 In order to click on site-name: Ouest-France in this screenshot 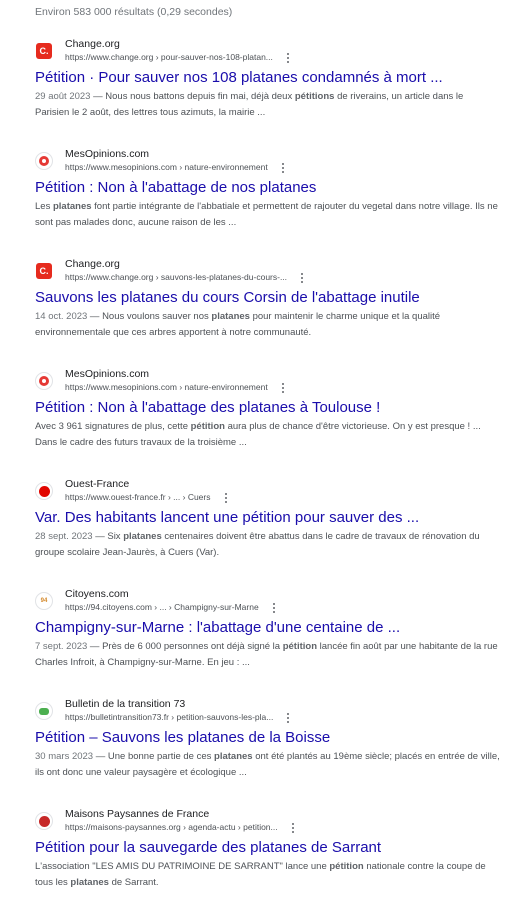, I will do `click(97, 484)`.